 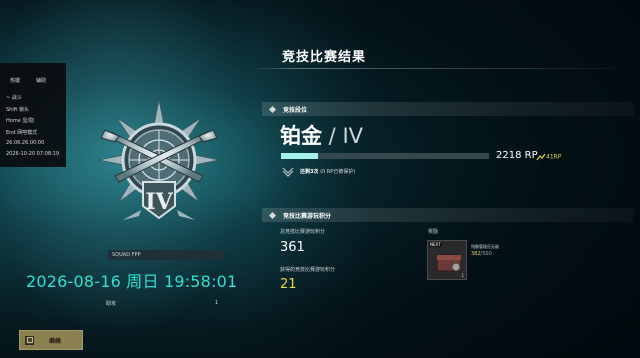 What do you see at coordinates (216, 303) in the screenshot?
I see `assist-value: 1` at bounding box center [216, 303].